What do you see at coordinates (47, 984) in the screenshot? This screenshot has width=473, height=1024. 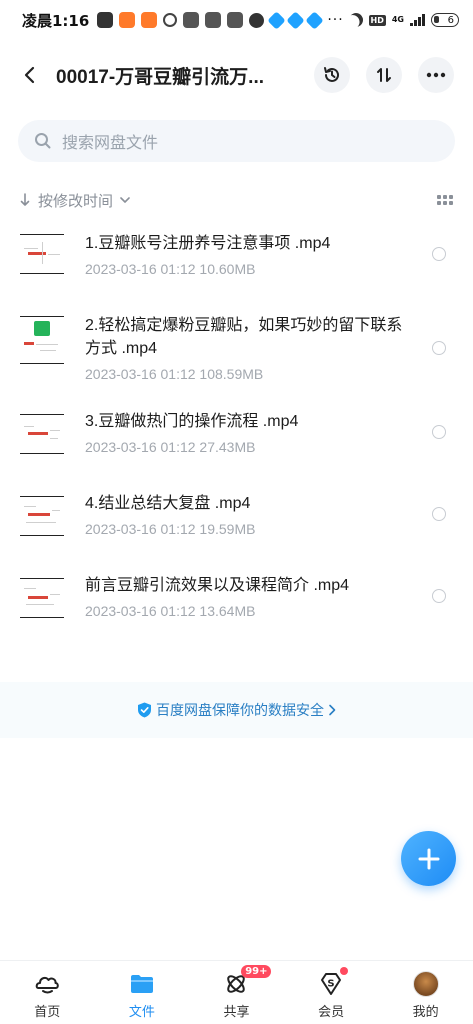 I see `home-icon` at bounding box center [47, 984].